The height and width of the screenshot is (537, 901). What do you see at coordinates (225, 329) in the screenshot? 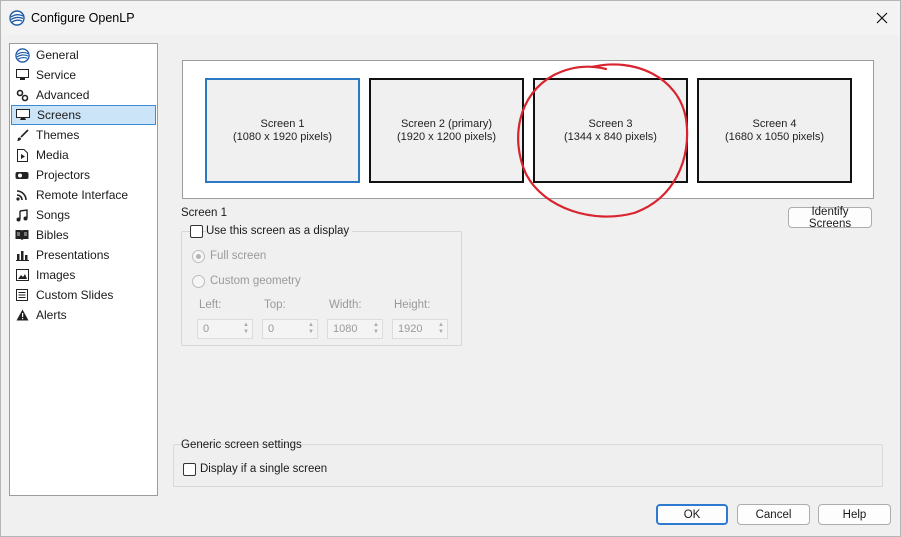
I see `left-spinbox: 0 ▲ ▼` at bounding box center [225, 329].